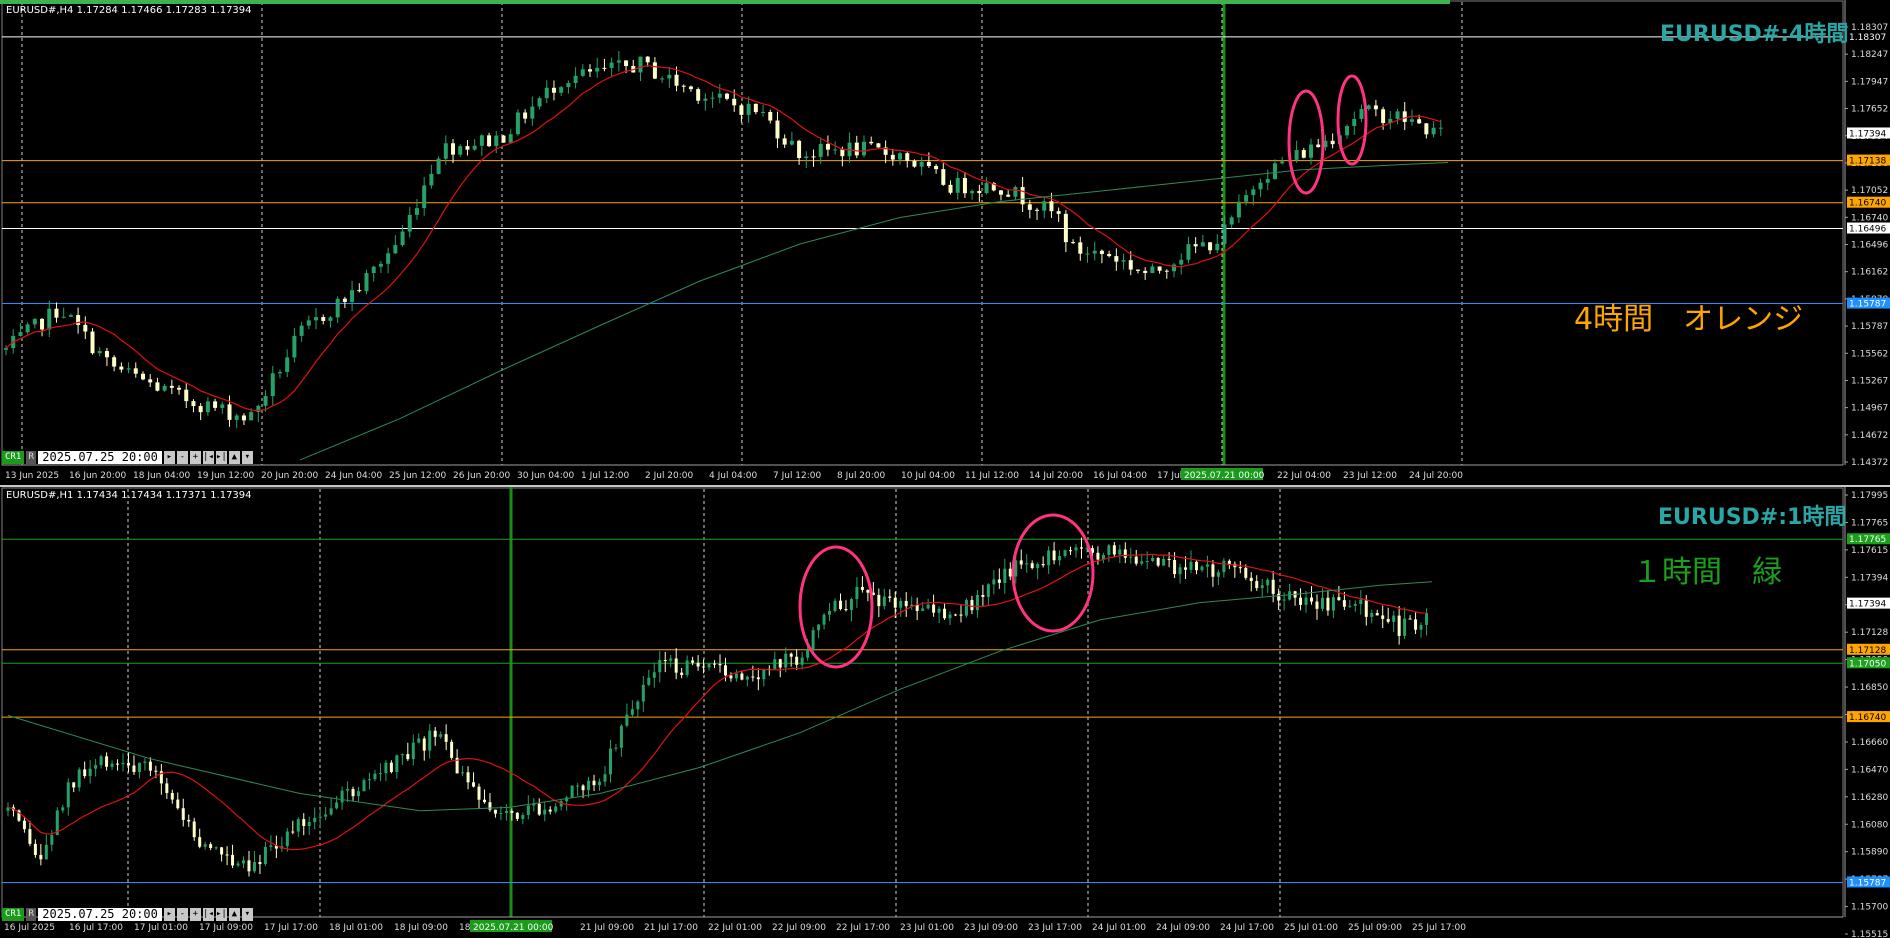 The image size is (1890, 938). Describe the element at coordinates (221, 457) in the screenshot. I see `h4-last-button: ▸|` at that location.